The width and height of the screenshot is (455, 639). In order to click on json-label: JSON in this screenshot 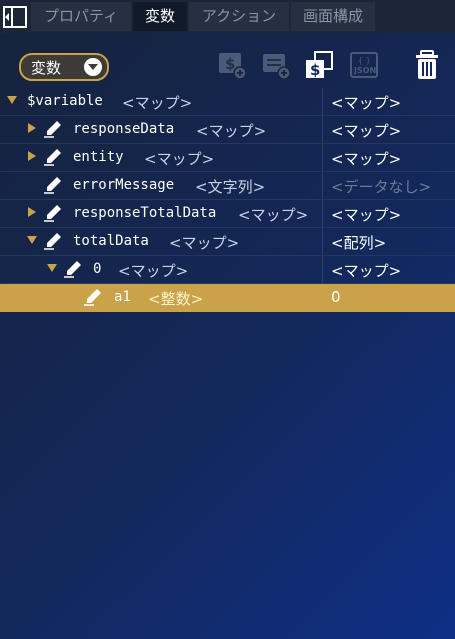, I will do `click(364, 70)`.